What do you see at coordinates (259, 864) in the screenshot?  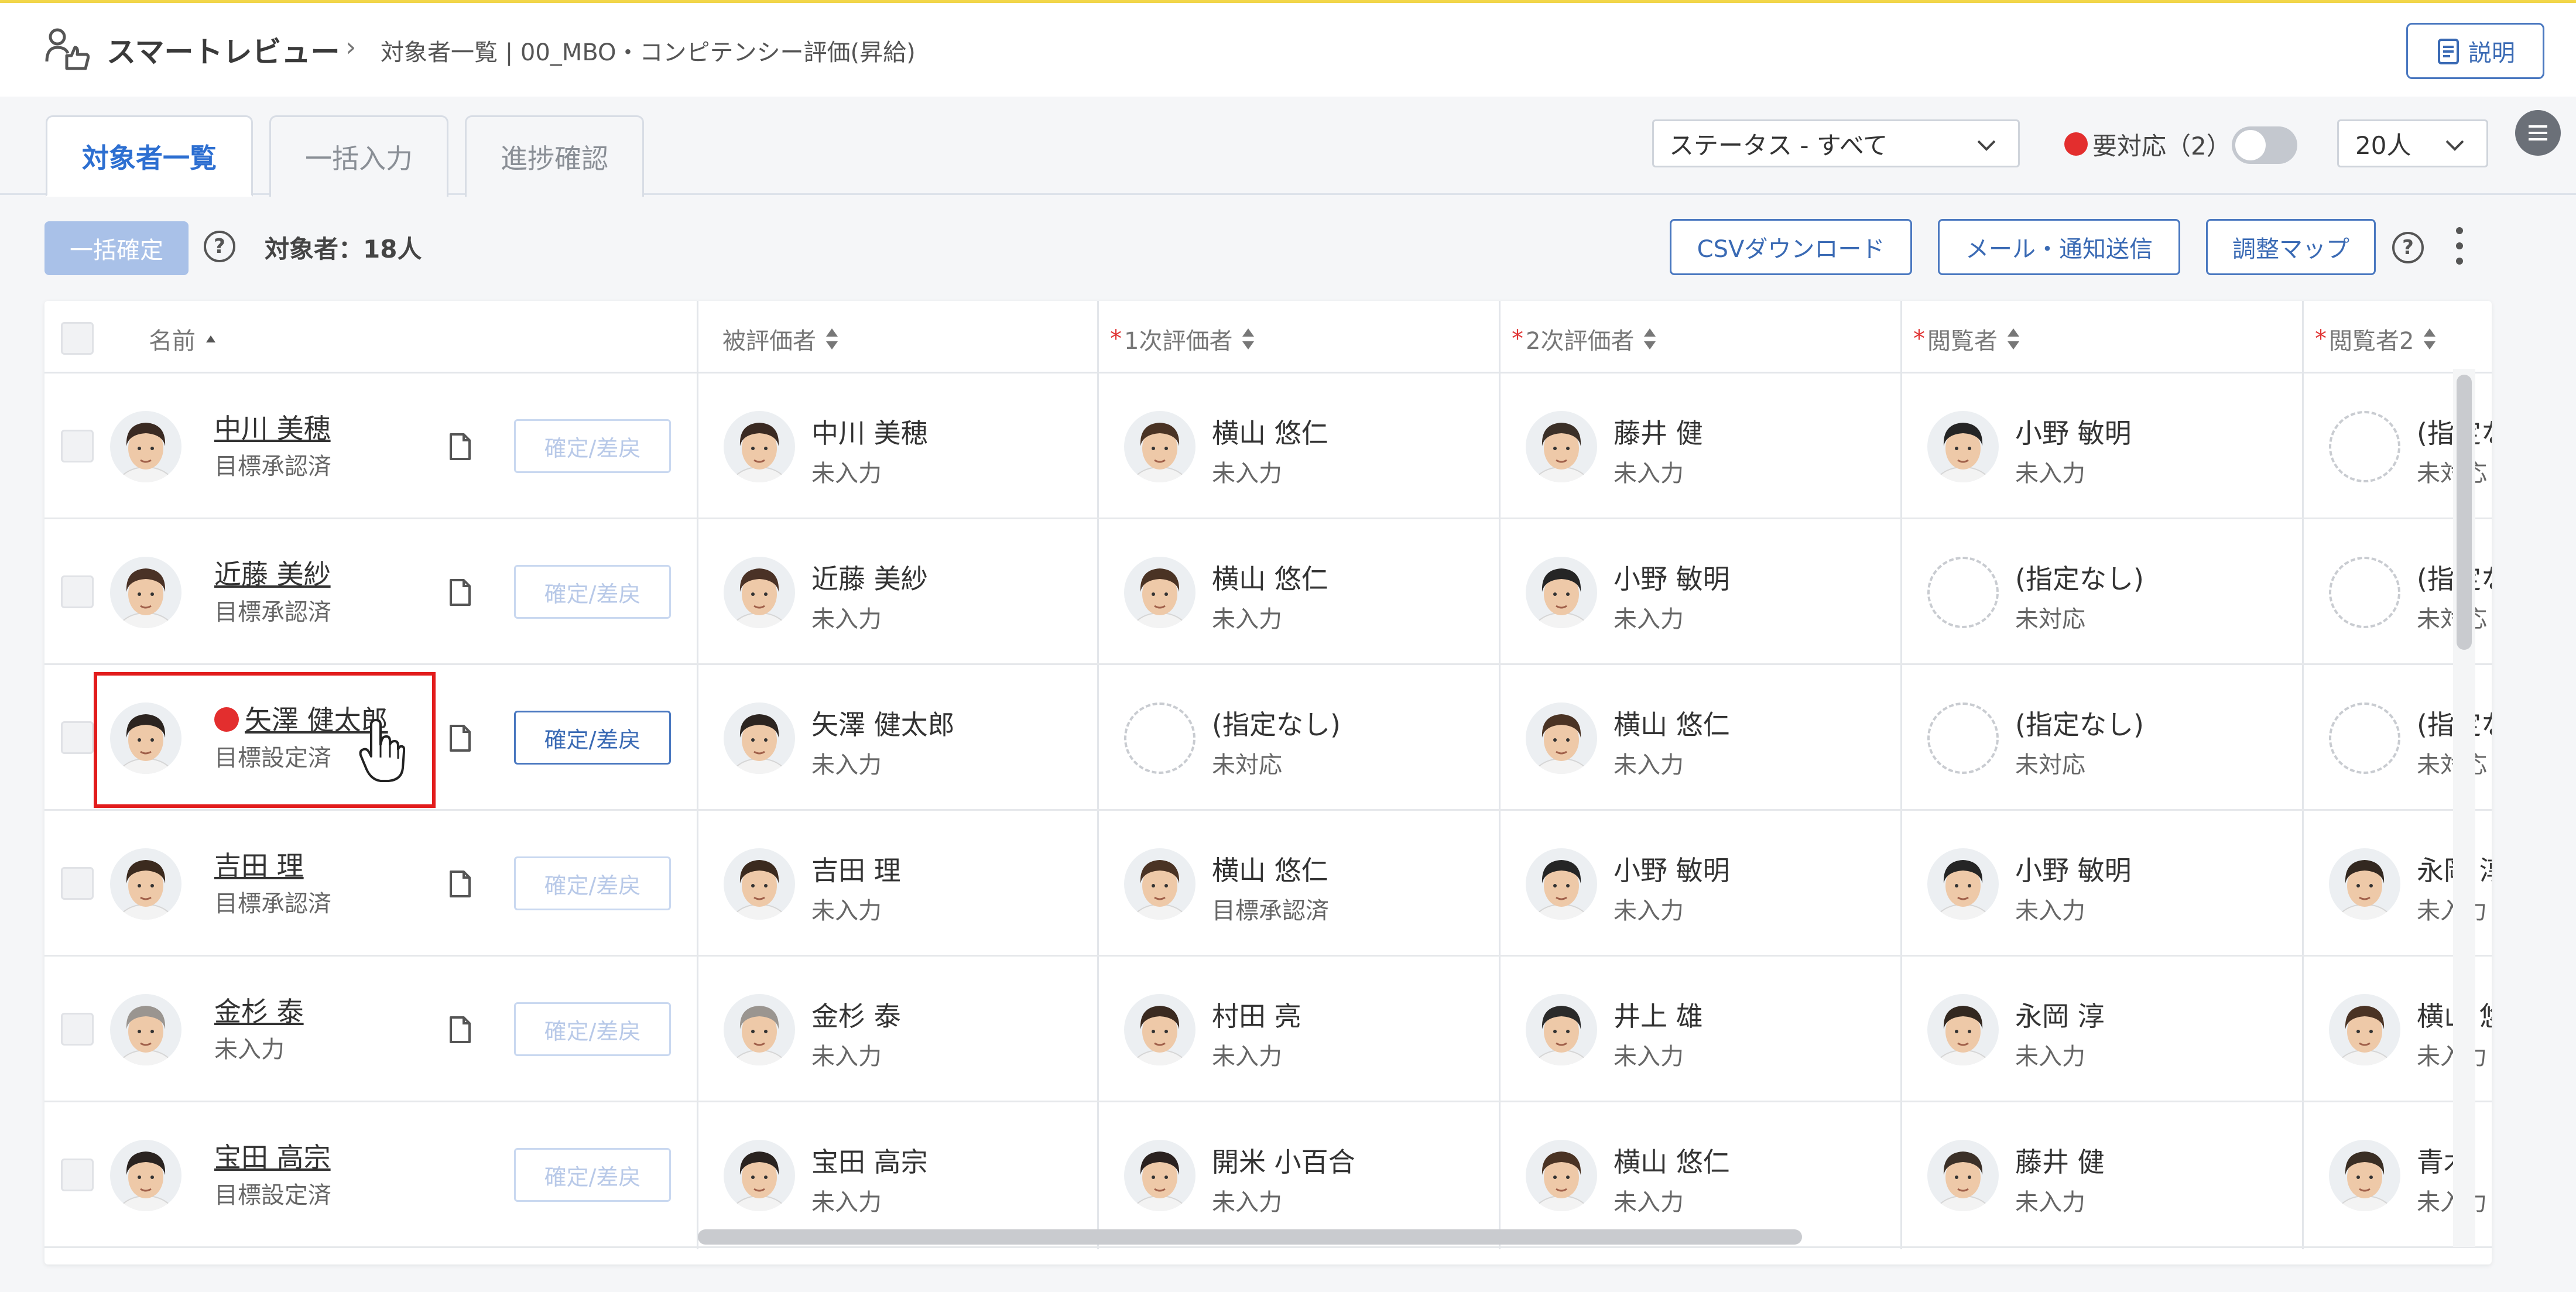 I see `employee-name-link: 吉田 理` at bounding box center [259, 864].